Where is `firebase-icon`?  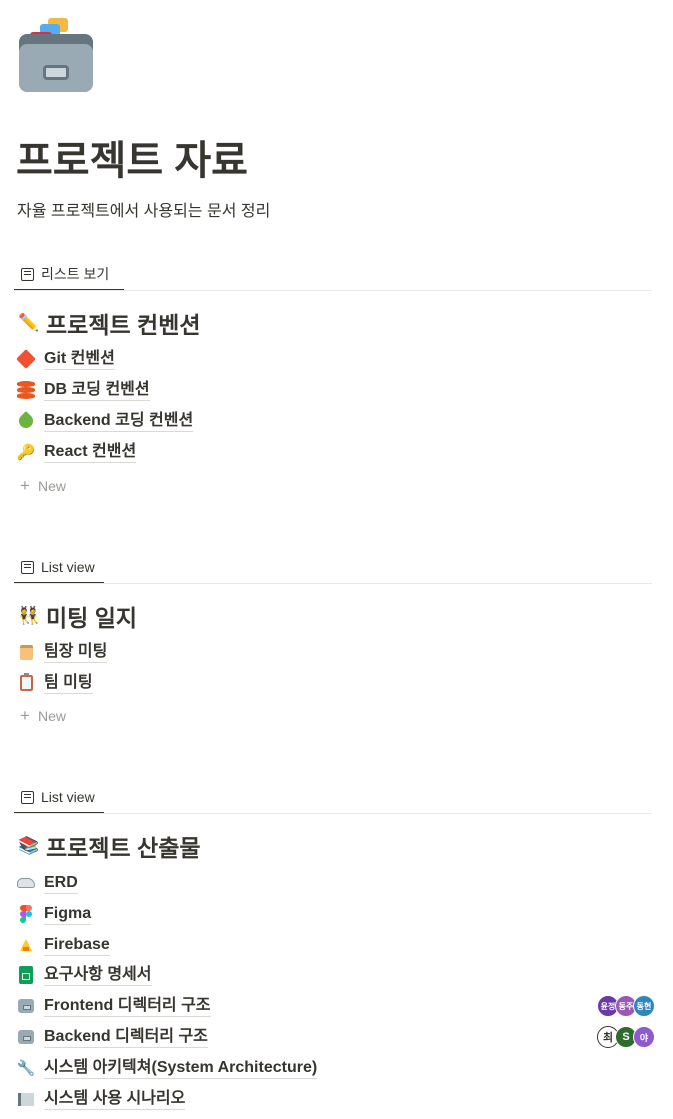
firebase-icon is located at coordinates (26, 945).